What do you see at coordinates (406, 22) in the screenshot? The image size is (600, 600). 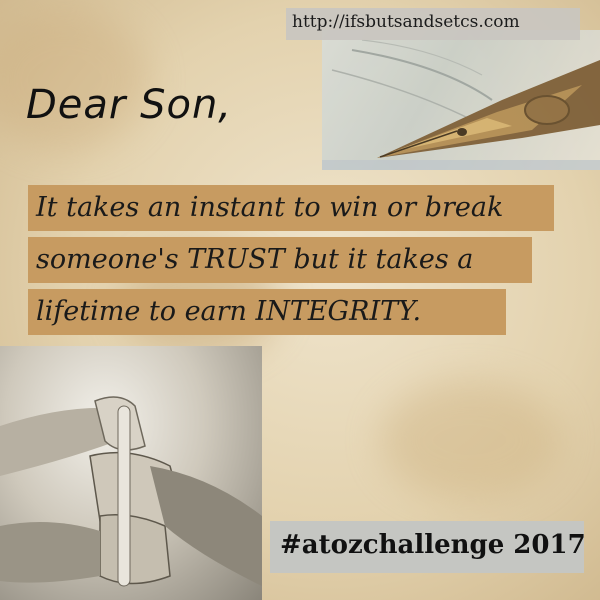 I see `website-url: http://ifsbutsandsetcs.com` at bounding box center [406, 22].